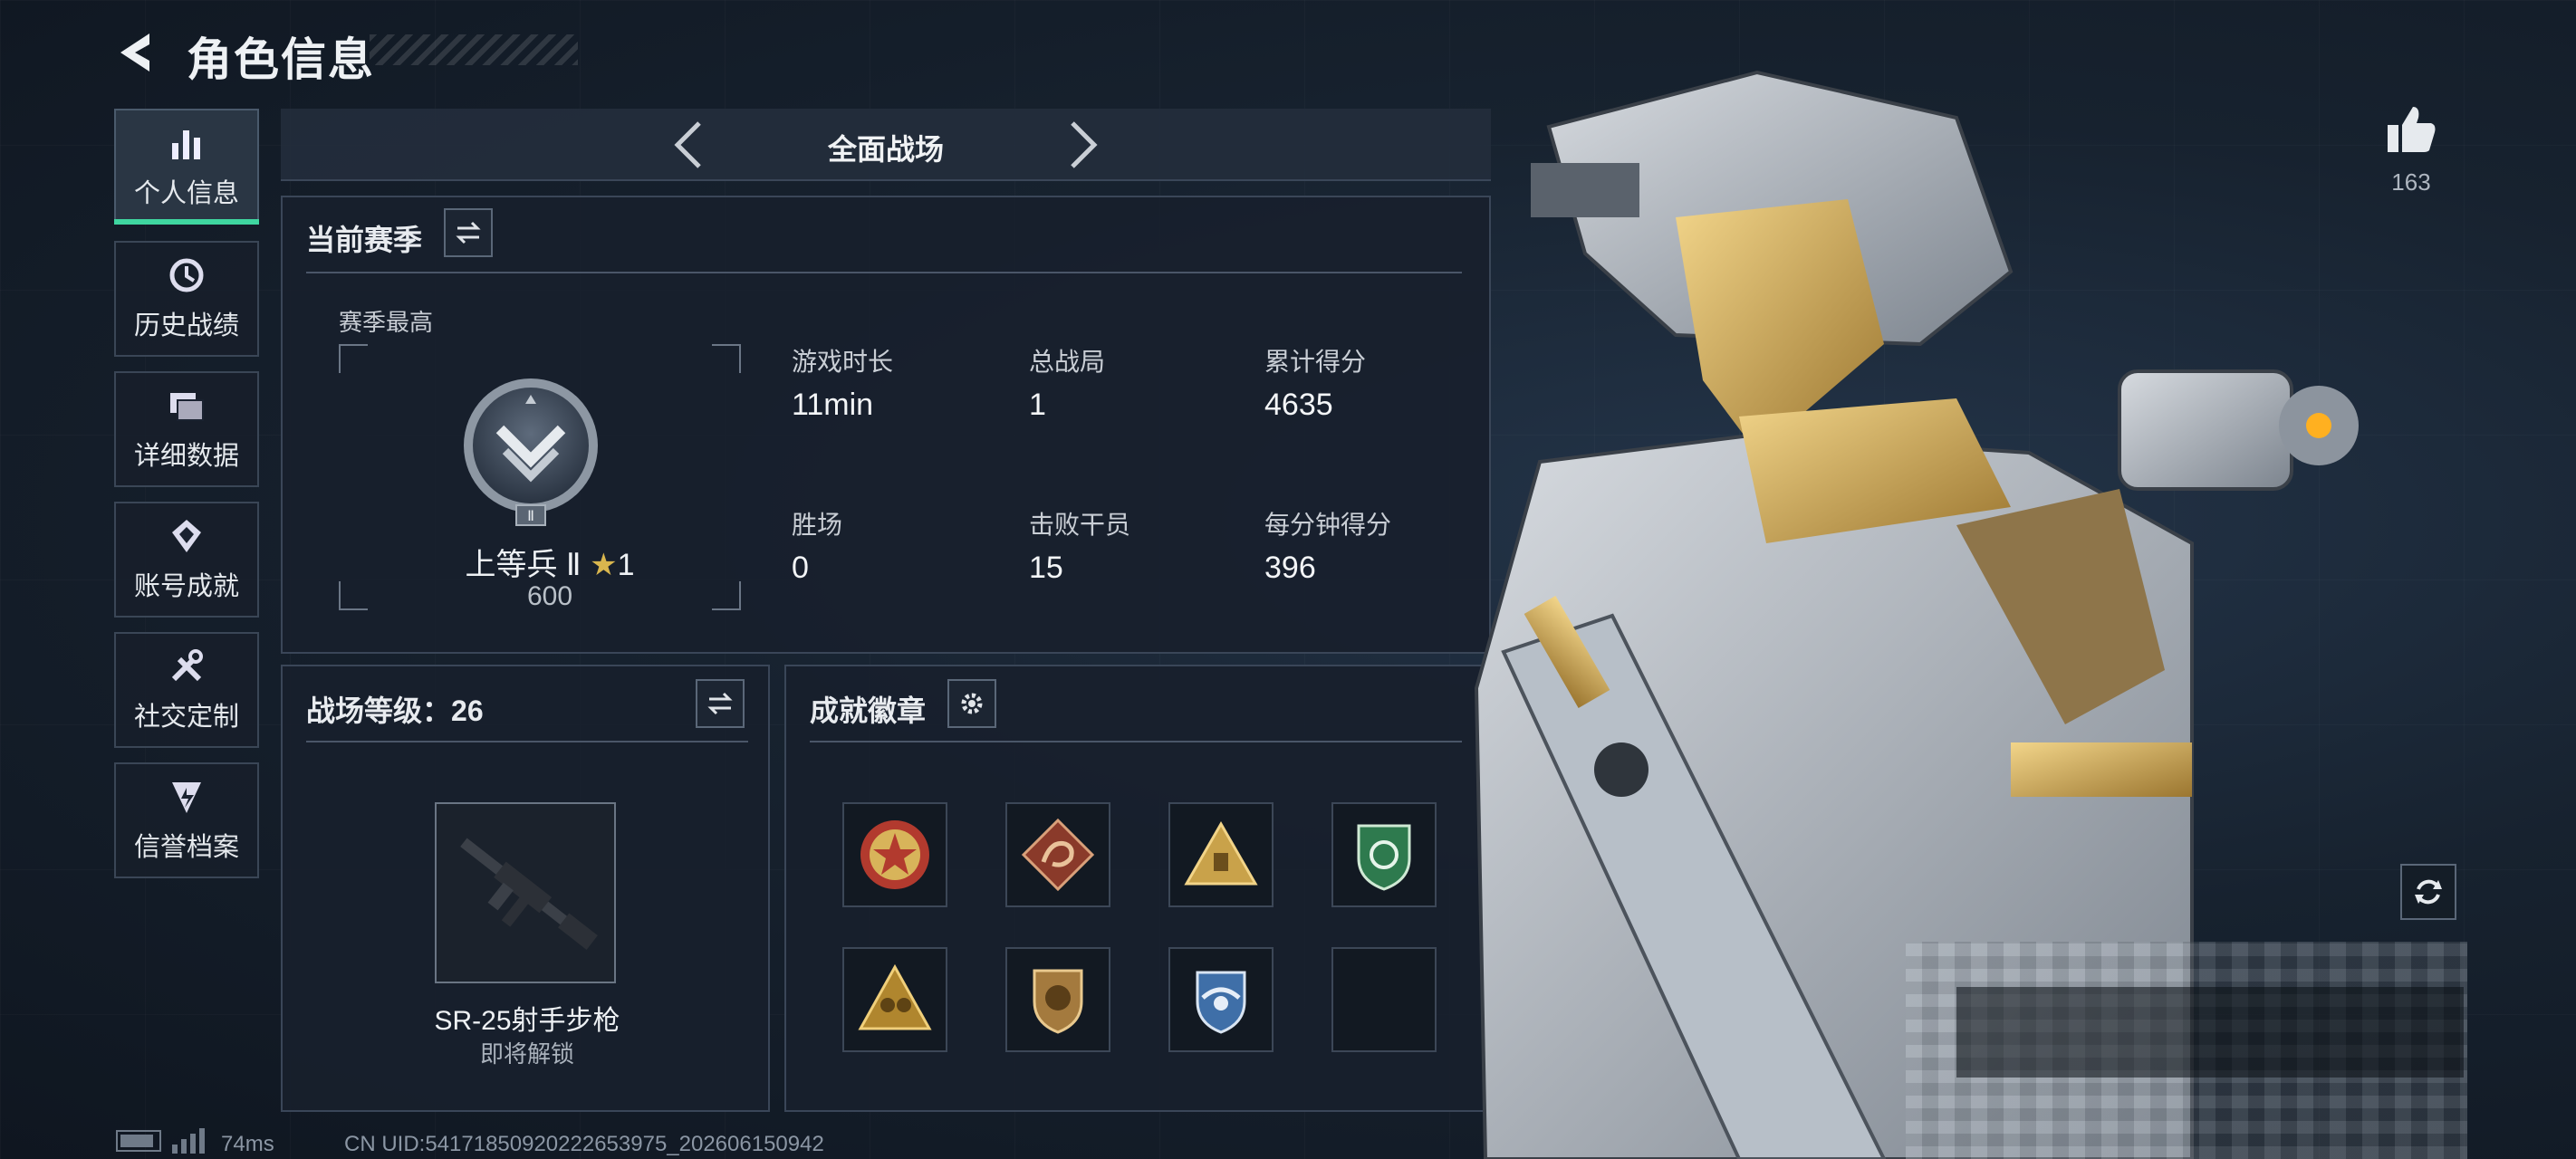 This screenshot has width=2576, height=1159. Describe the element at coordinates (1067, 362) in the screenshot. I see `stat-label: 总战局` at that location.